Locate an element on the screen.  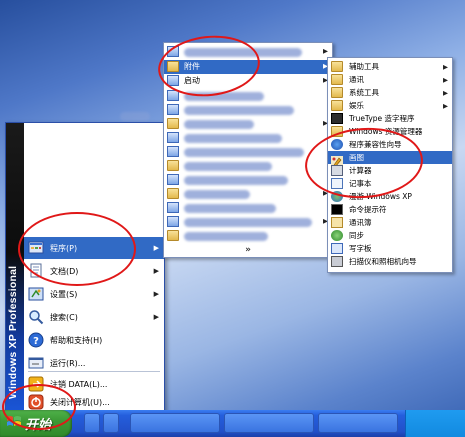
accessories-item: TrueType 造字程序 is located at coordinates (390, 118).